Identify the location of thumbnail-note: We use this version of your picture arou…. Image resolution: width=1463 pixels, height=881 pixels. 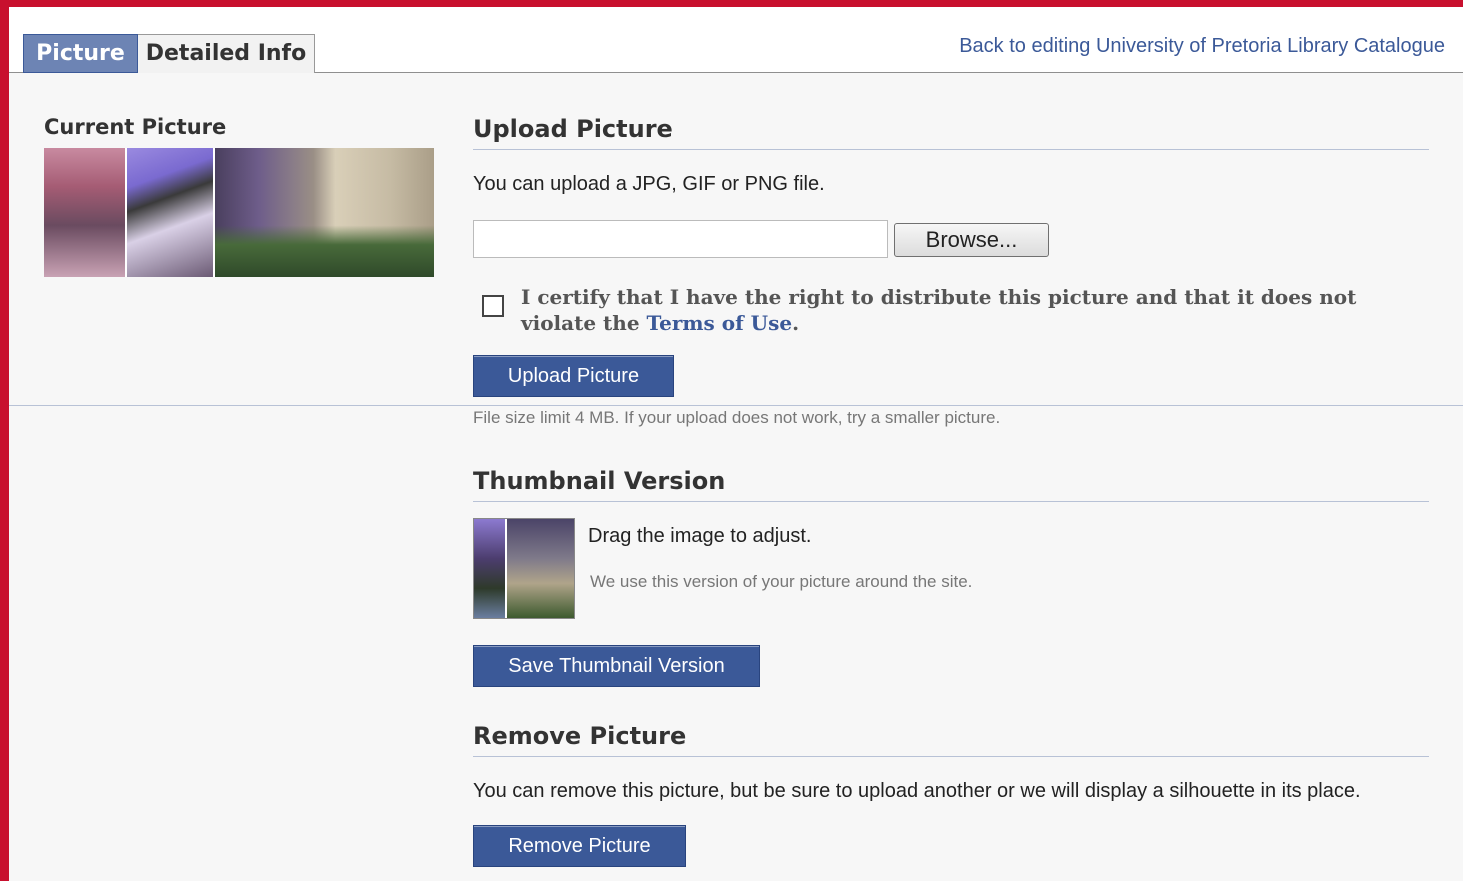
(781, 581).